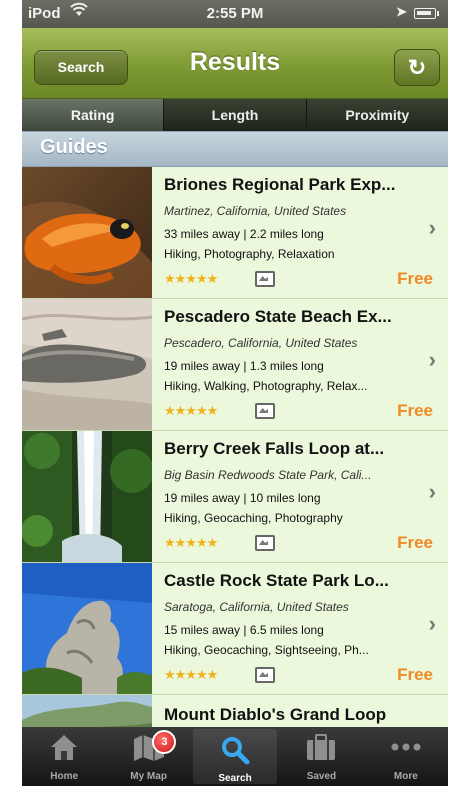 The width and height of the screenshot is (470, 786). What do you see at coordinates (405, 776) in the screenshot?
I see `tab-label: More` at bounding box center [405, 776].